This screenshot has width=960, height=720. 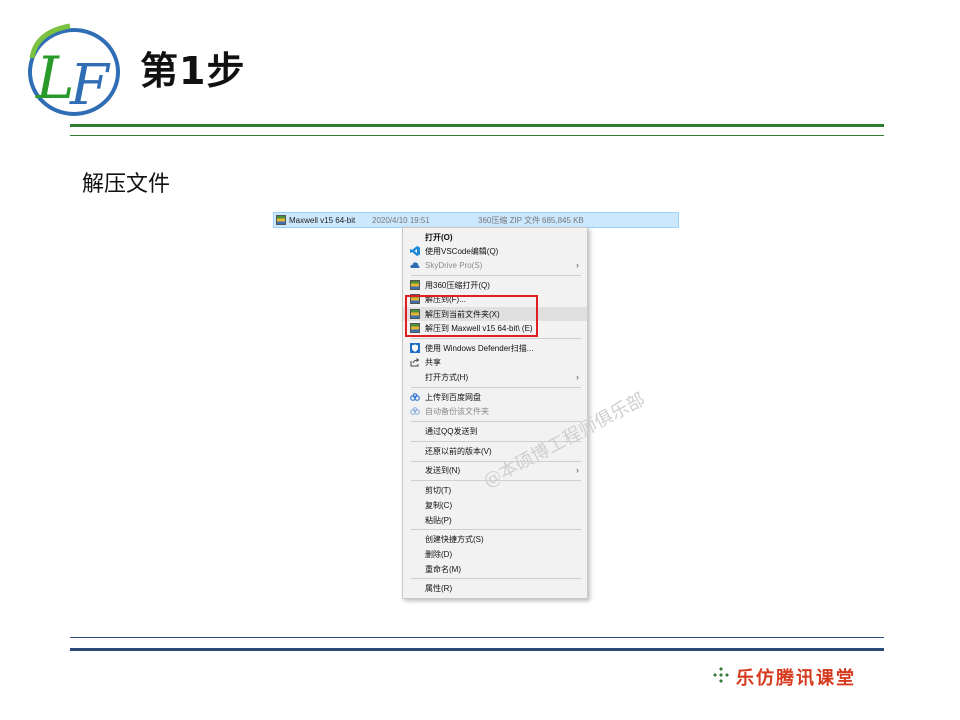 What do you see at coordinates (495, 505) in the screenshot?
I see `menu-item-copy: 复制(C)` at bounding box center [495, 505].